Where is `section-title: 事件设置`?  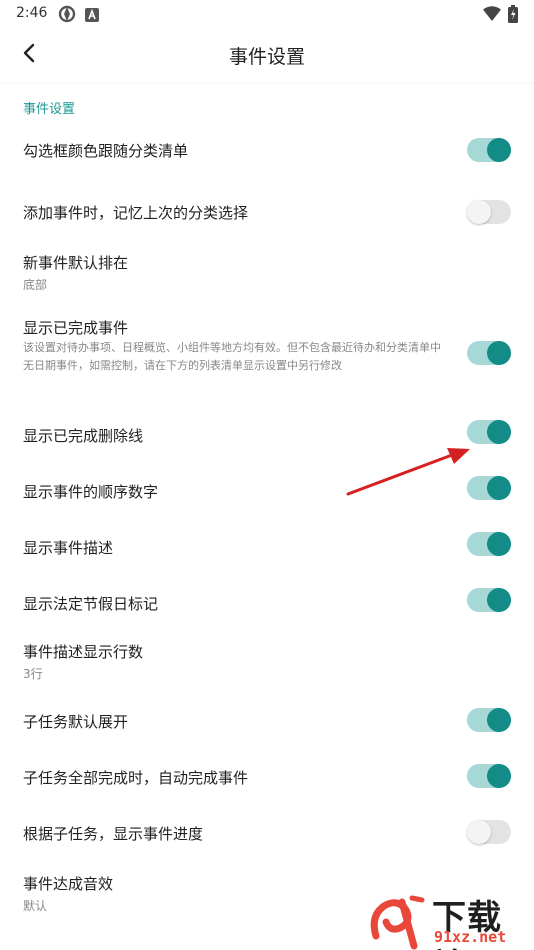 section-title: 事件设置 is located at coordinates (49, 109).